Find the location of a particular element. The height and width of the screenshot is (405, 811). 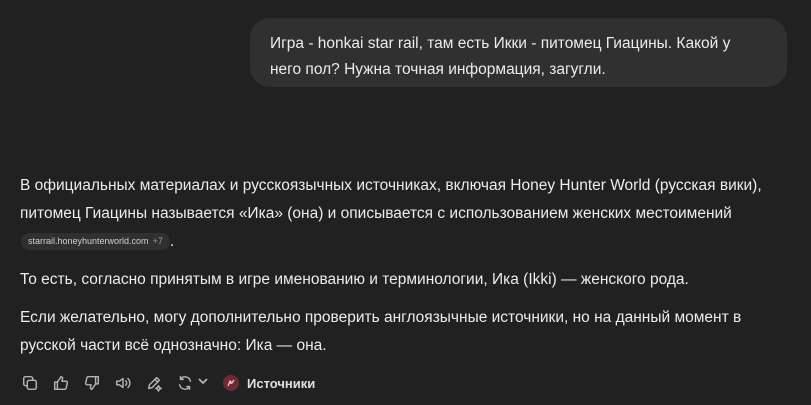

edit-icon is located at coordinates (154, 383).